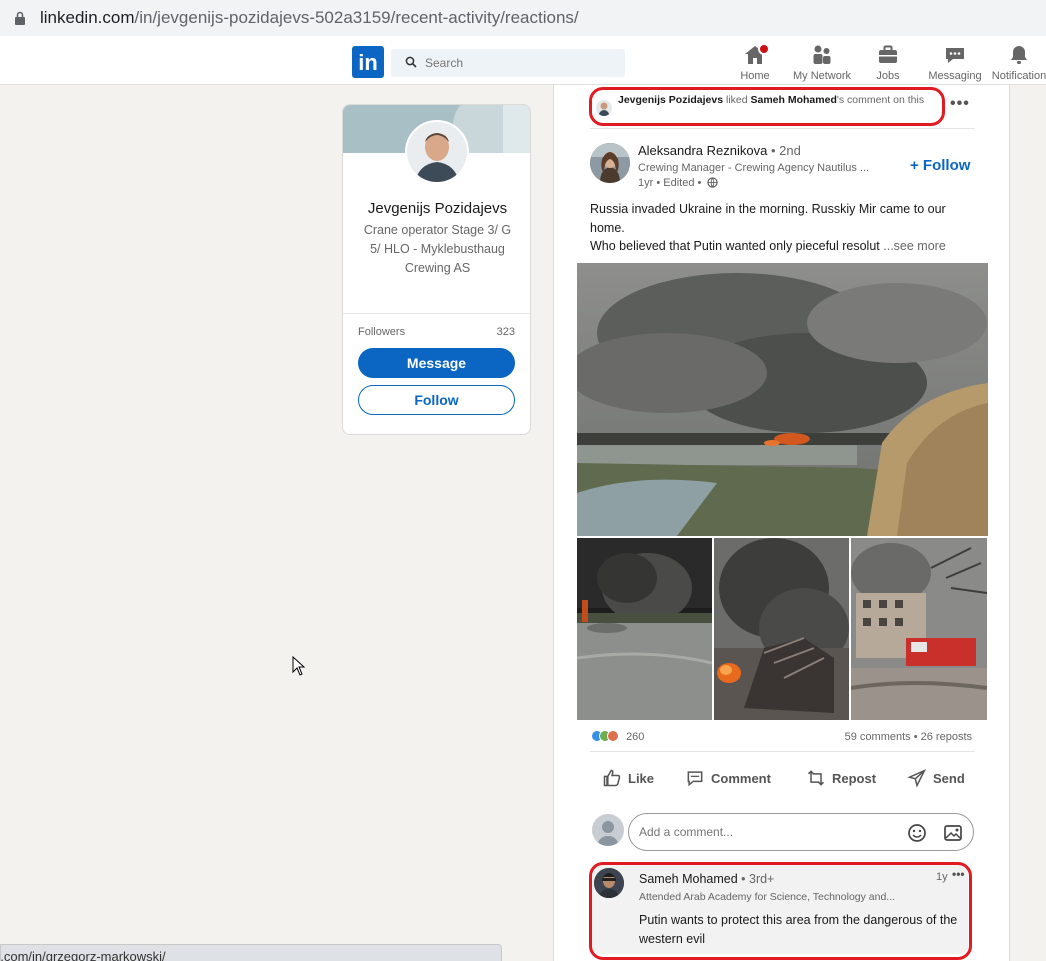 This screenshot has width=1046, height=961. What do you see at coordinates (20, 18) in the screenshot?
I see `lock-icon` at bounding box center [20, 18].